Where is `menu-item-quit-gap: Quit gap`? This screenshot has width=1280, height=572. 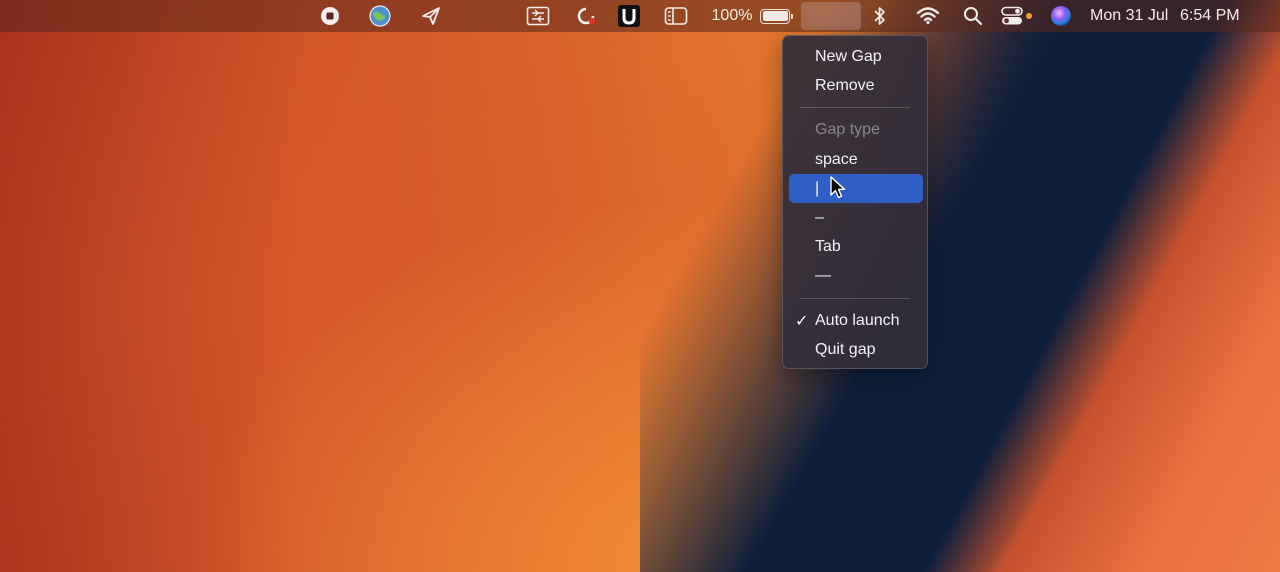 menu-item-quit-gap: Quit gap is located at coordinates (856, 349).